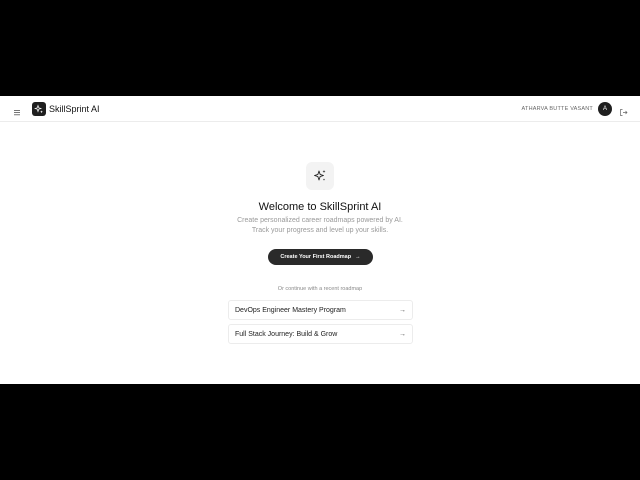 This screenshot has width=640, height=480. What do you see at coordinates (320, 289) in the screenshot?
I see `recent-roadmap-prompt: Or continue with a recent roadmap` at bounding box center [320, 289].